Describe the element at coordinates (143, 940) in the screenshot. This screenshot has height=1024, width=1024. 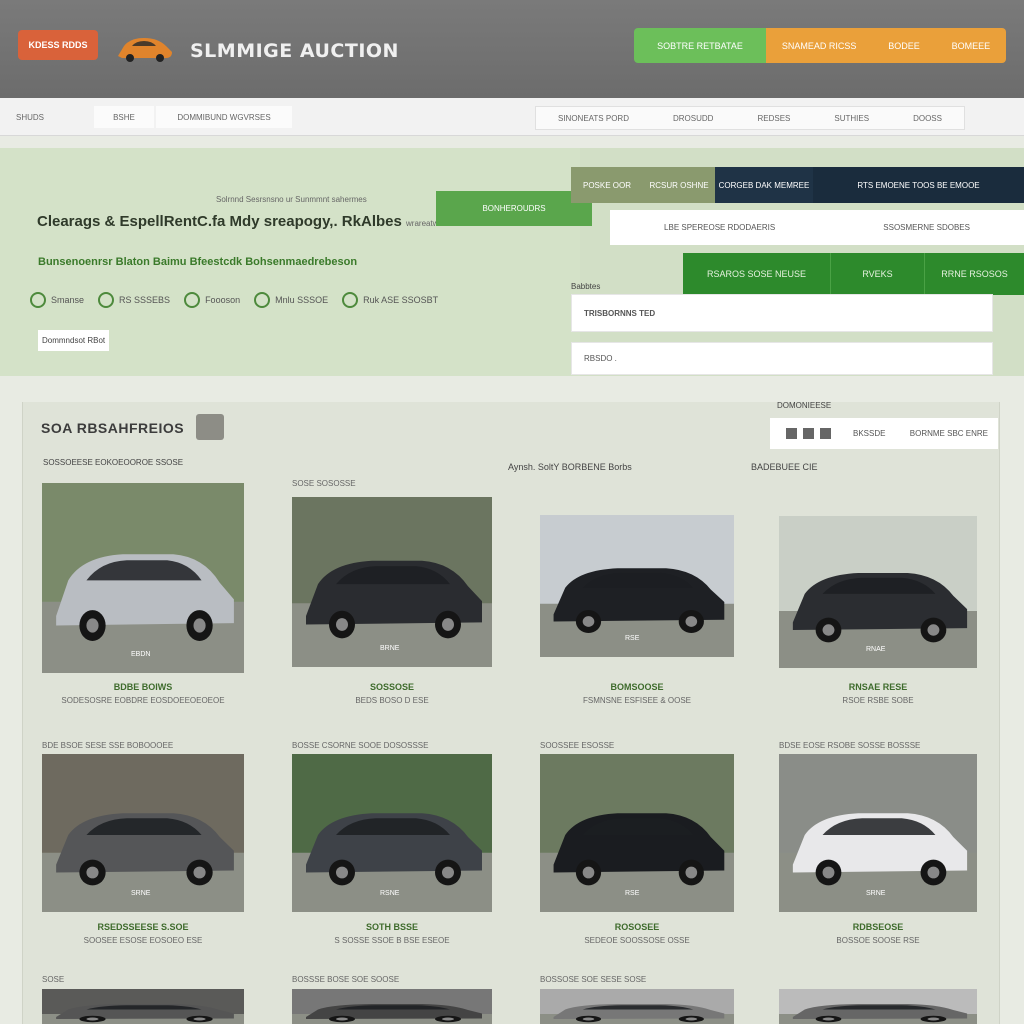
I see `car-details: SOOSEE ESOSE EOSOEO ESE` at that location.